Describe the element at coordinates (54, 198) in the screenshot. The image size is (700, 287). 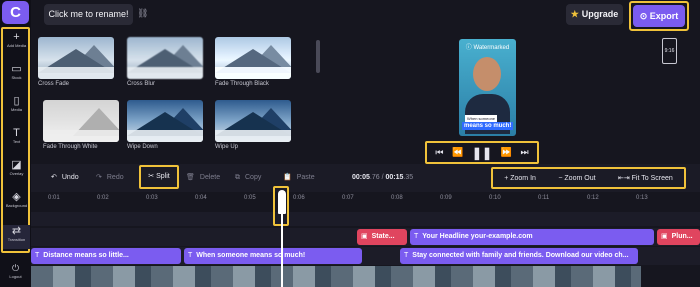
I see `ruler-tick: 0:01` at that location.